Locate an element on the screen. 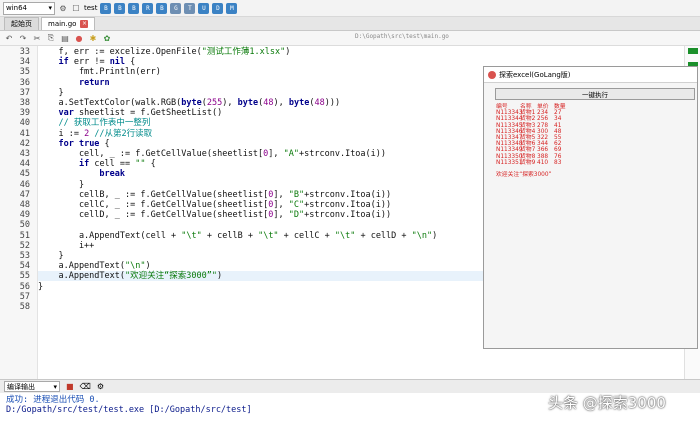  line-number: 50 is located at coordinates (24, 225).